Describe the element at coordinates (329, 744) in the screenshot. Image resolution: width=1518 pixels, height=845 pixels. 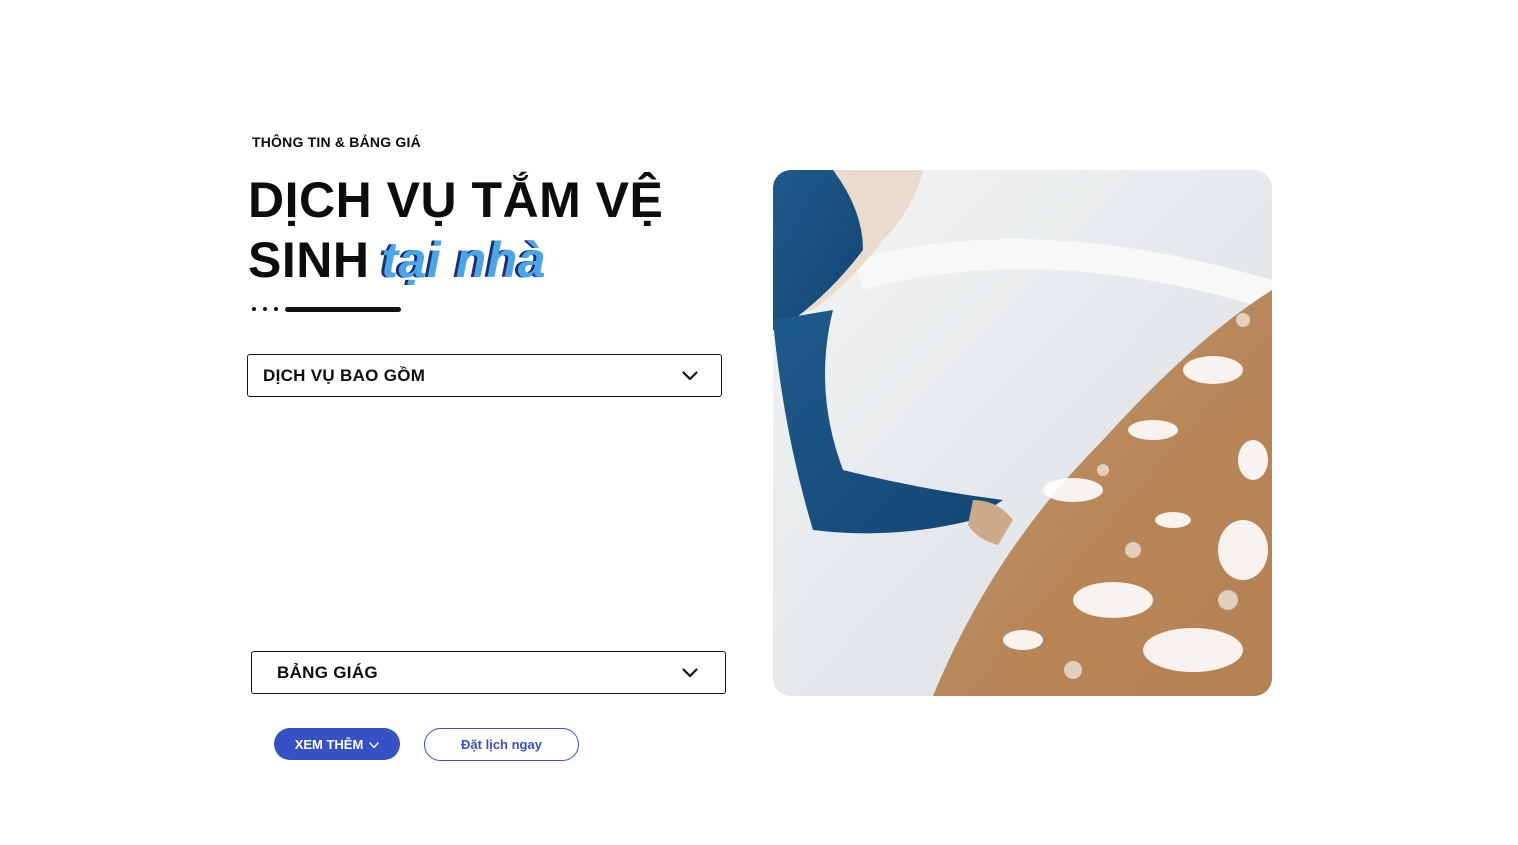
I see `more-button-label: XEM THÊM` at that location.